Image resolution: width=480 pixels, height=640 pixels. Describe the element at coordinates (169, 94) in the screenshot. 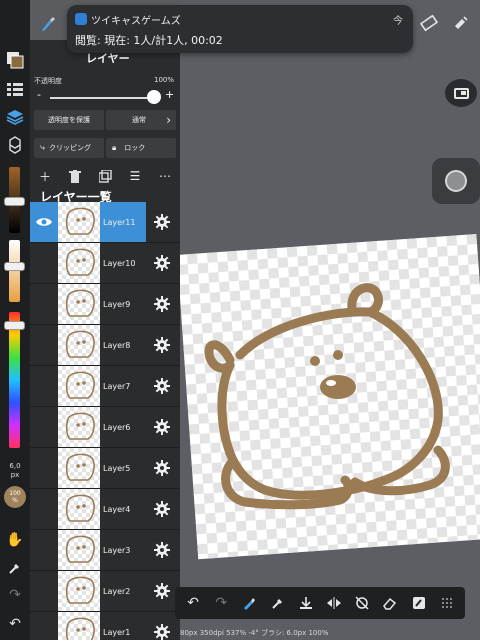

I see `opacity-increase-button: +` at that location.